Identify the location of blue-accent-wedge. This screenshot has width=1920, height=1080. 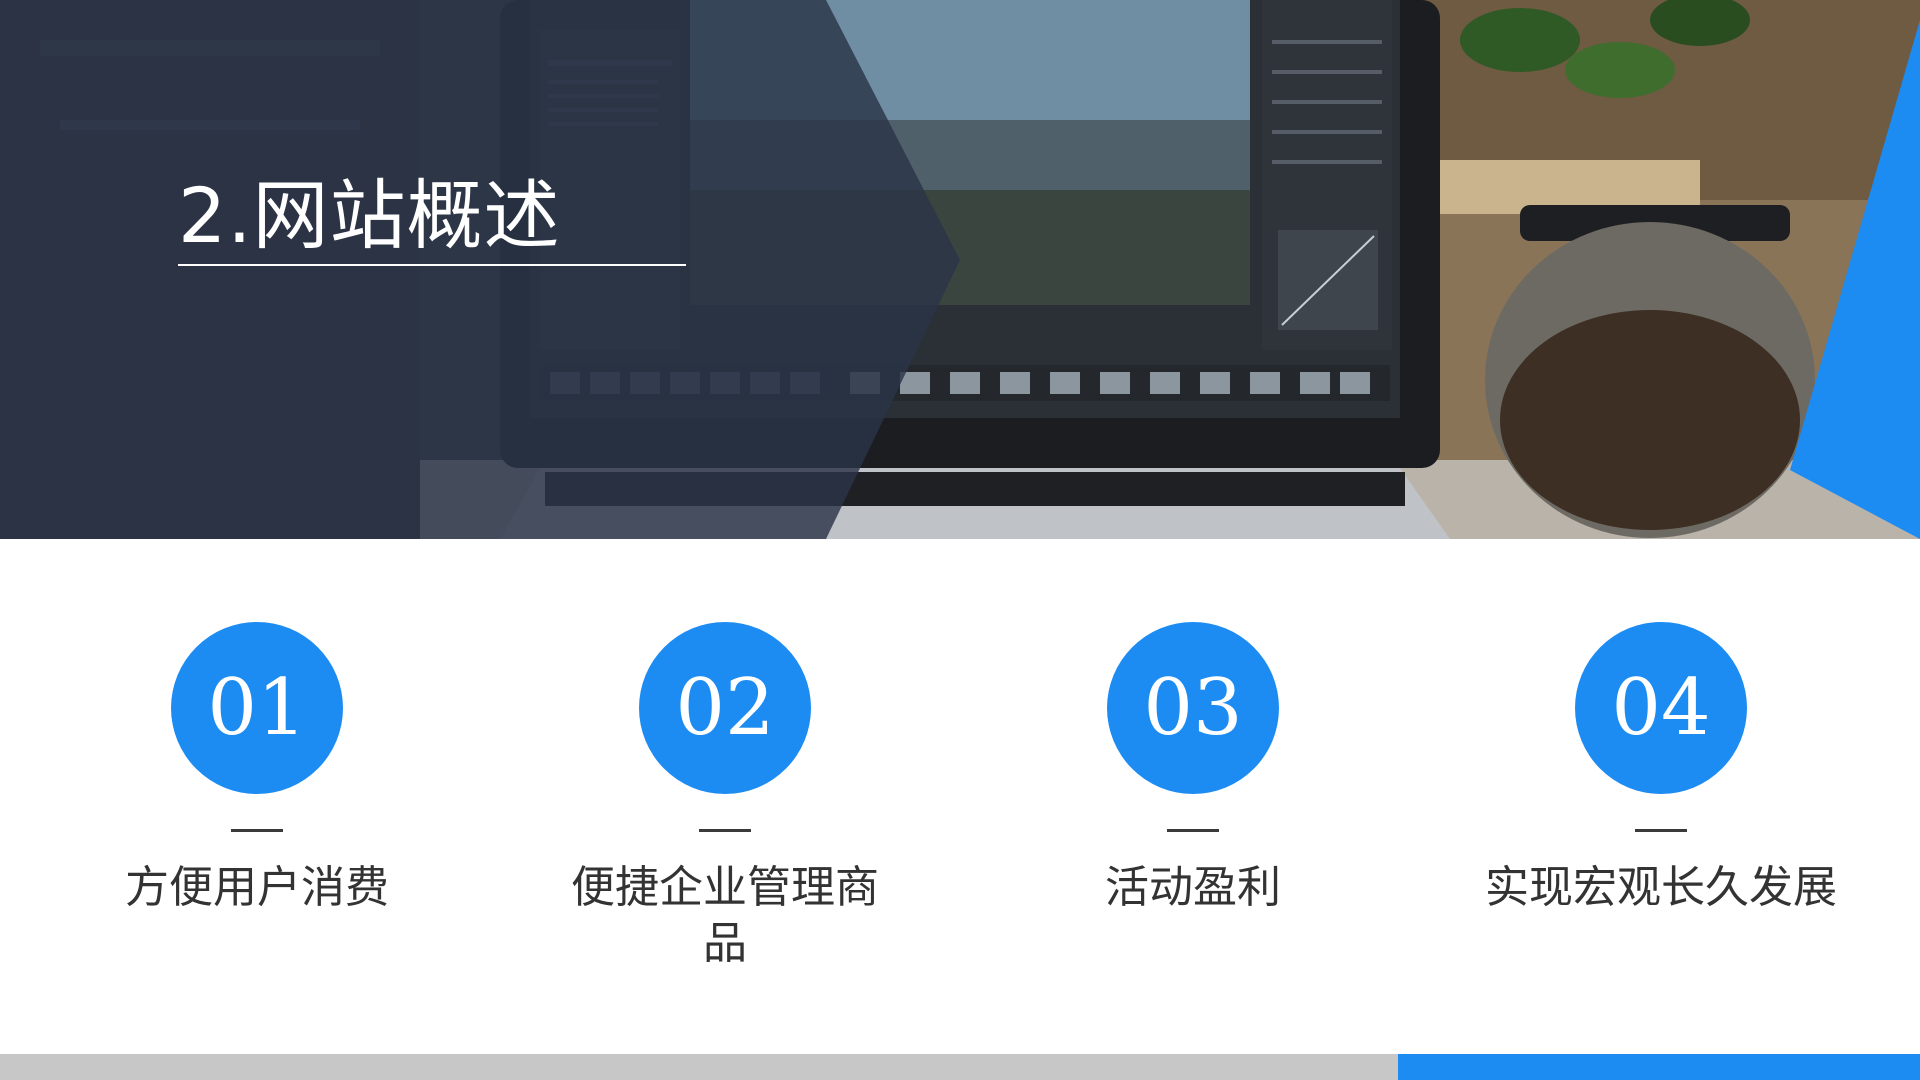
(1855, 279).